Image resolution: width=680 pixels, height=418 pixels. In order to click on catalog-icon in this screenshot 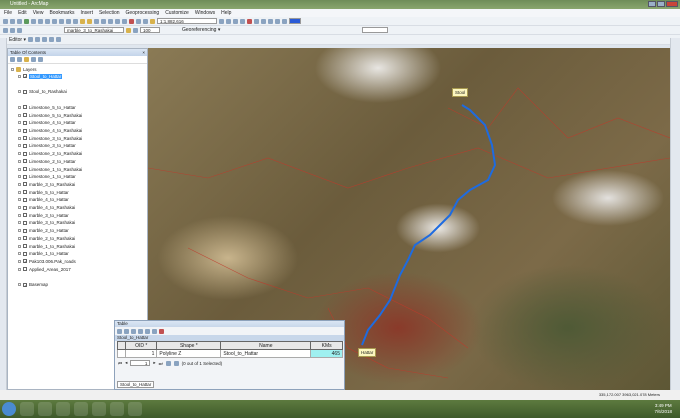, I will do `click(235, 21)`.